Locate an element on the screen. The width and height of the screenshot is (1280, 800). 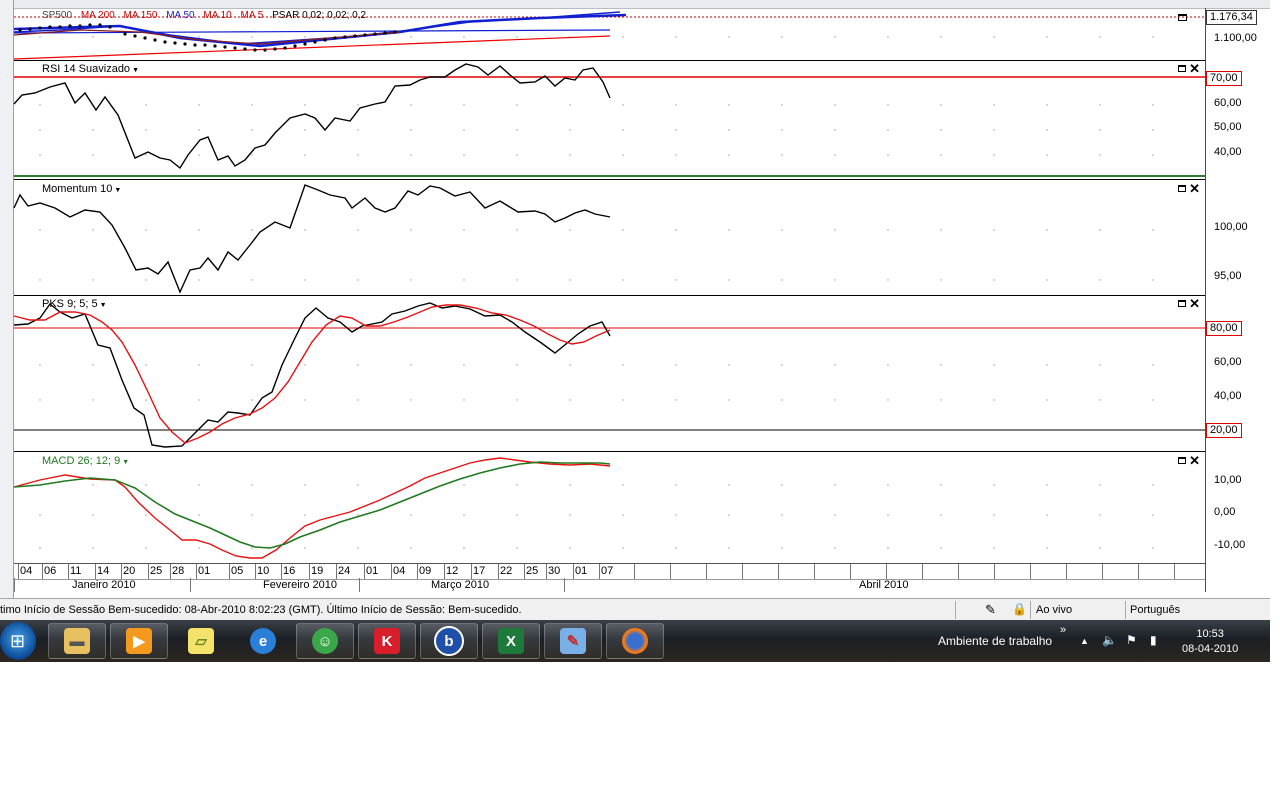
desktop-toolbar-label: Ambiente de trabalho is located at coordinates (995, 641).